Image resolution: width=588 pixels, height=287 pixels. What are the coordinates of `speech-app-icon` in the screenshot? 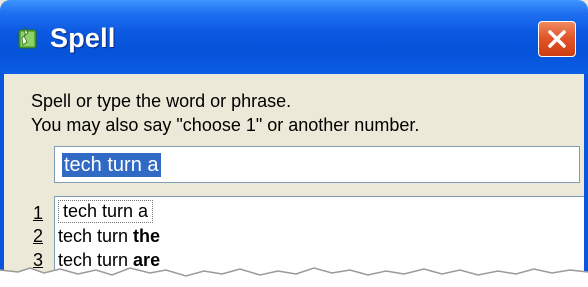 It's located at (28, 37).